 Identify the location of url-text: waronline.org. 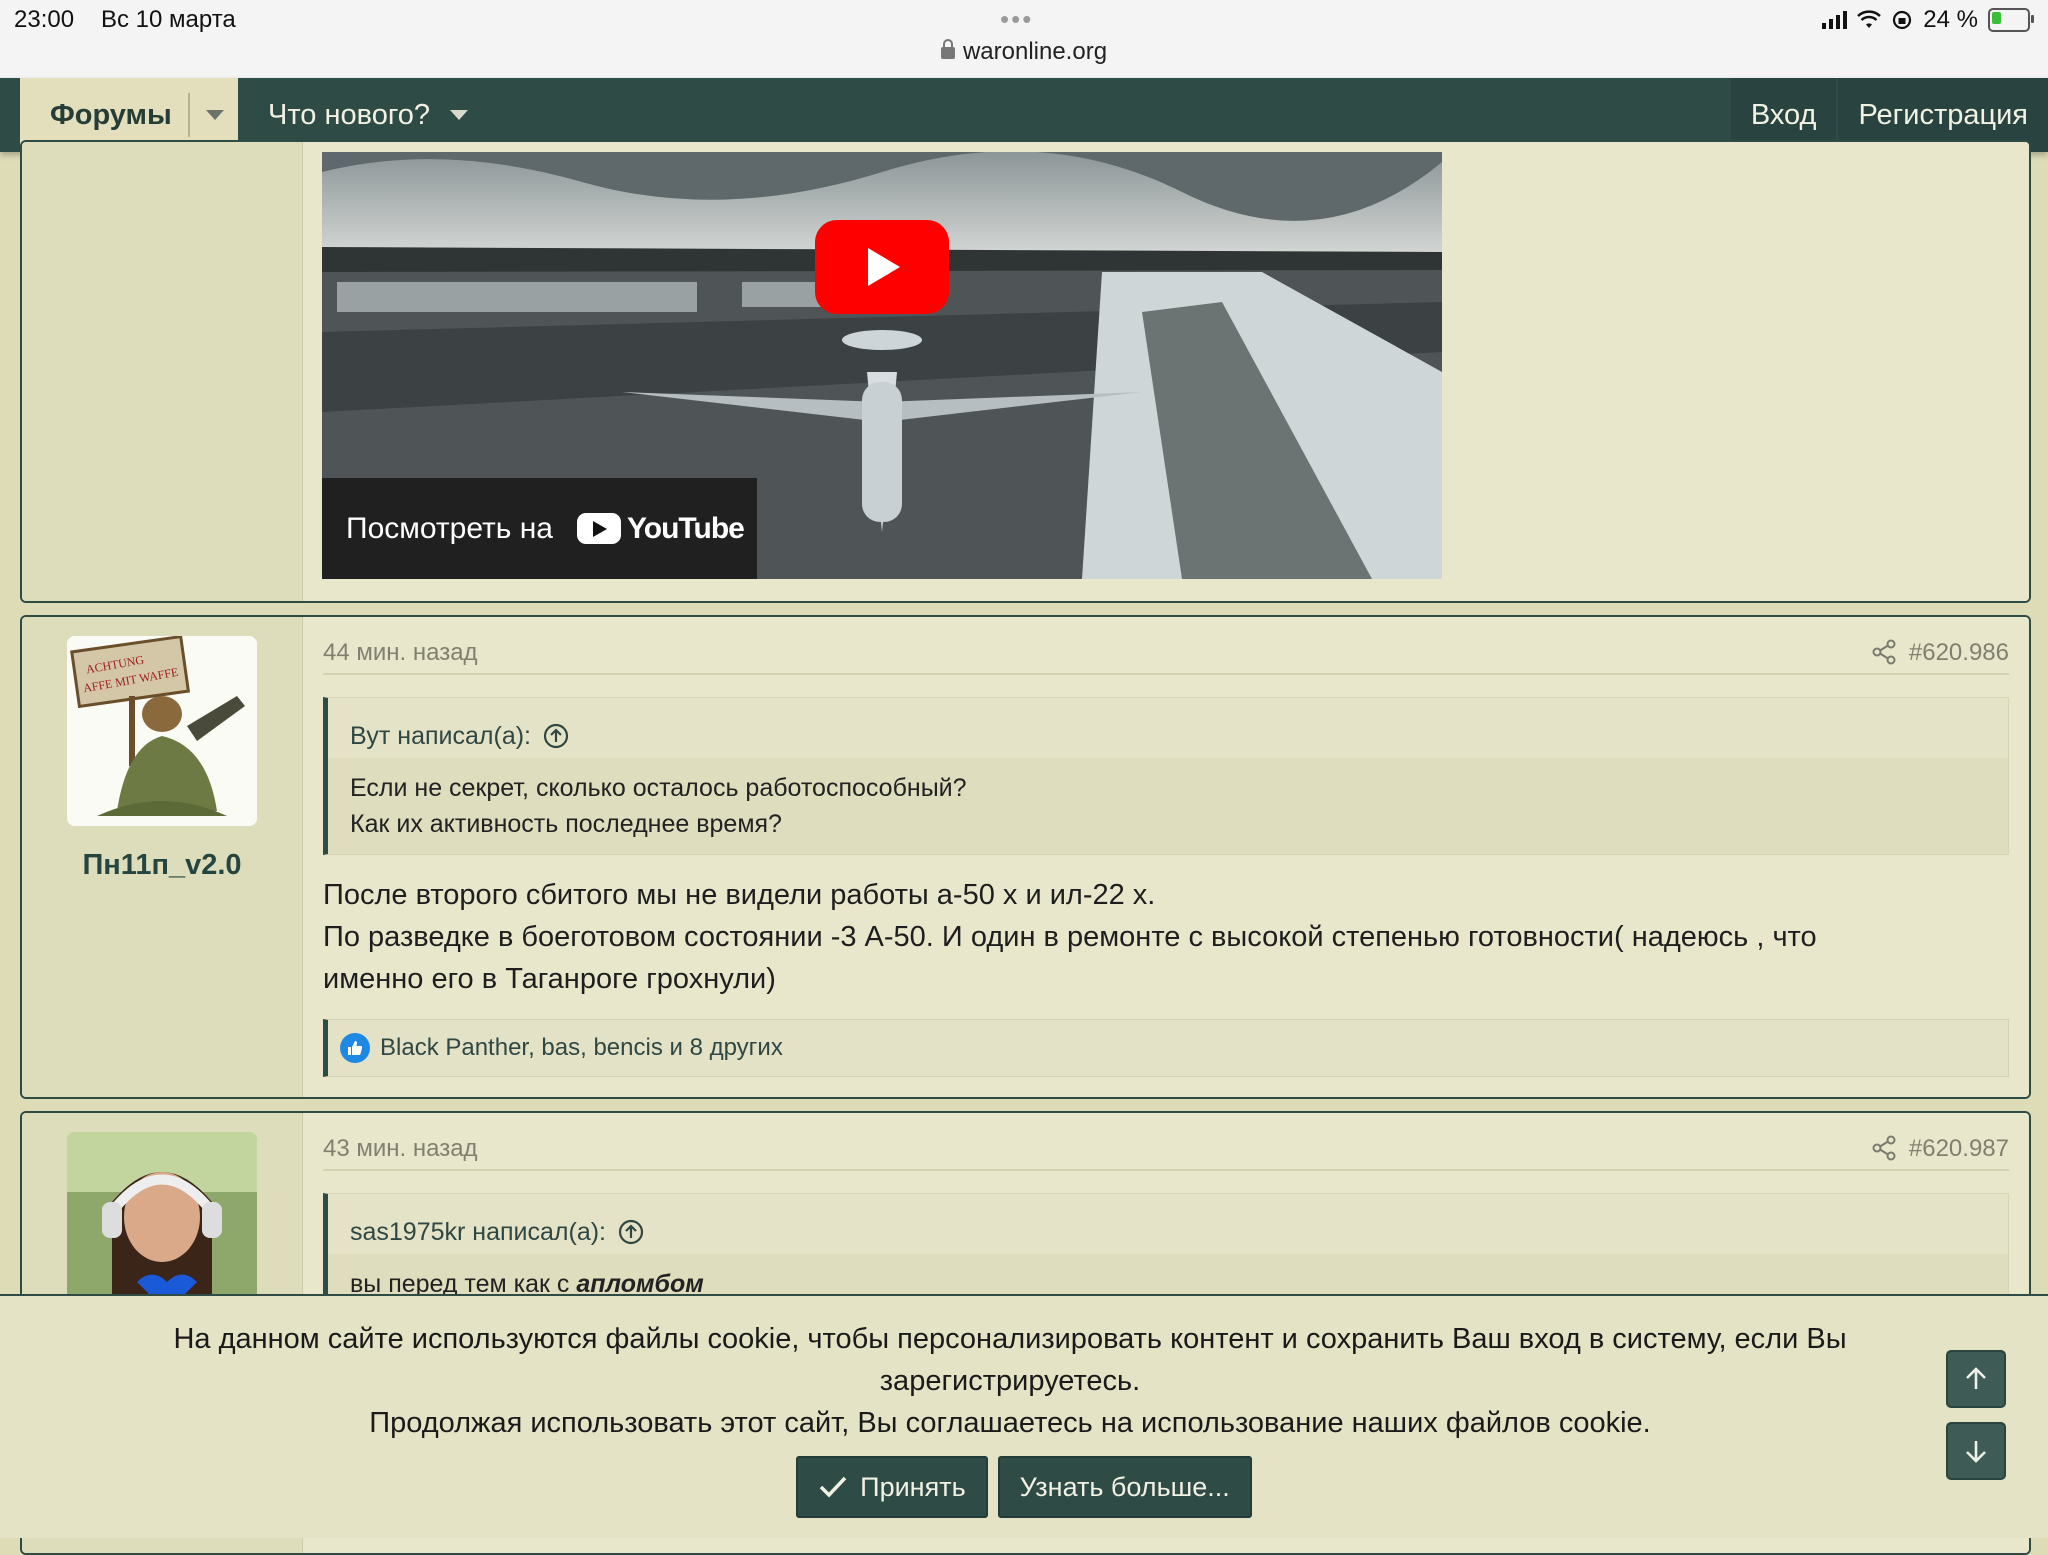
(1035, 51).